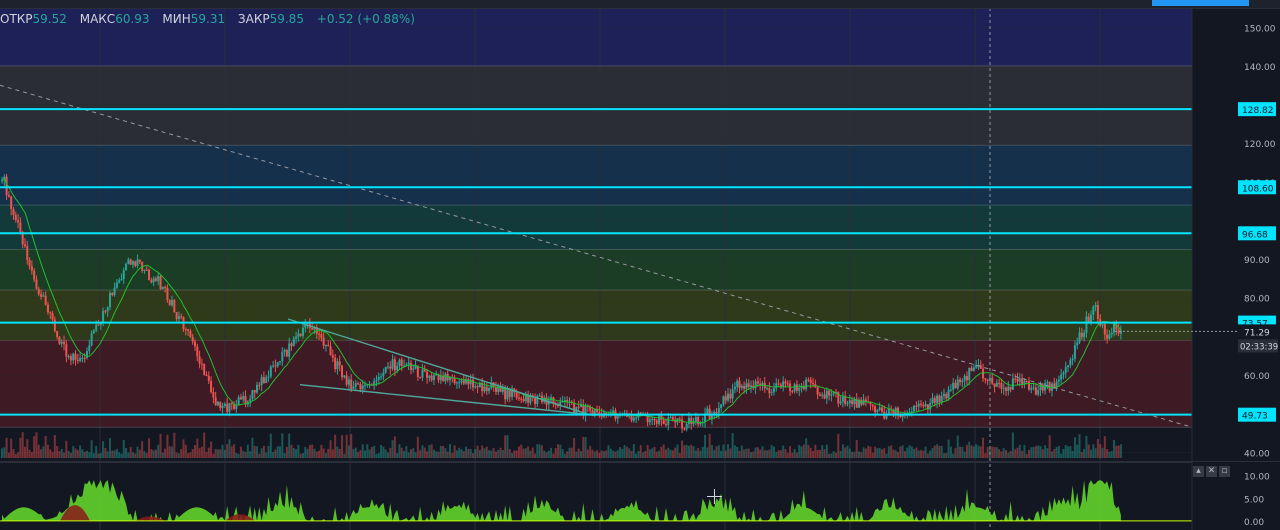 This screenshot has height=530, width=1280. Describe the element at coordinates (1260, 29) in the screenshot. I see `price-tick-label: 150.00` at that location.